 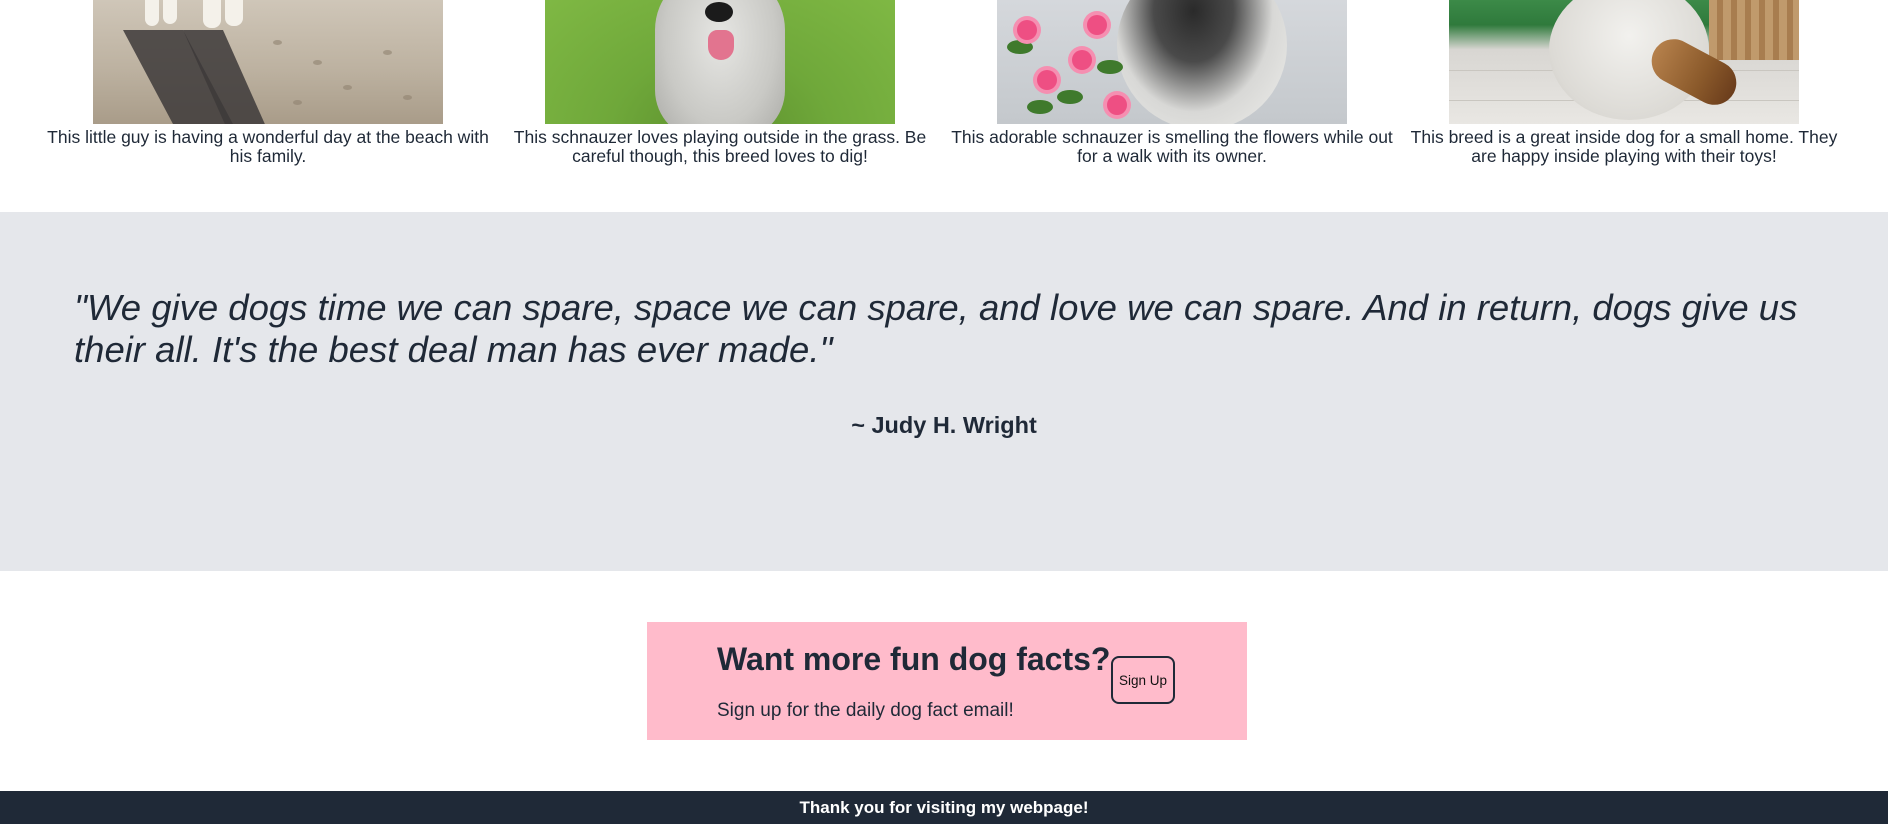 What do you see at coordinates (914, 659) in the screenshot?
I see `signup-title: Want more fun dog facts?` at bounding box center [914, 659].